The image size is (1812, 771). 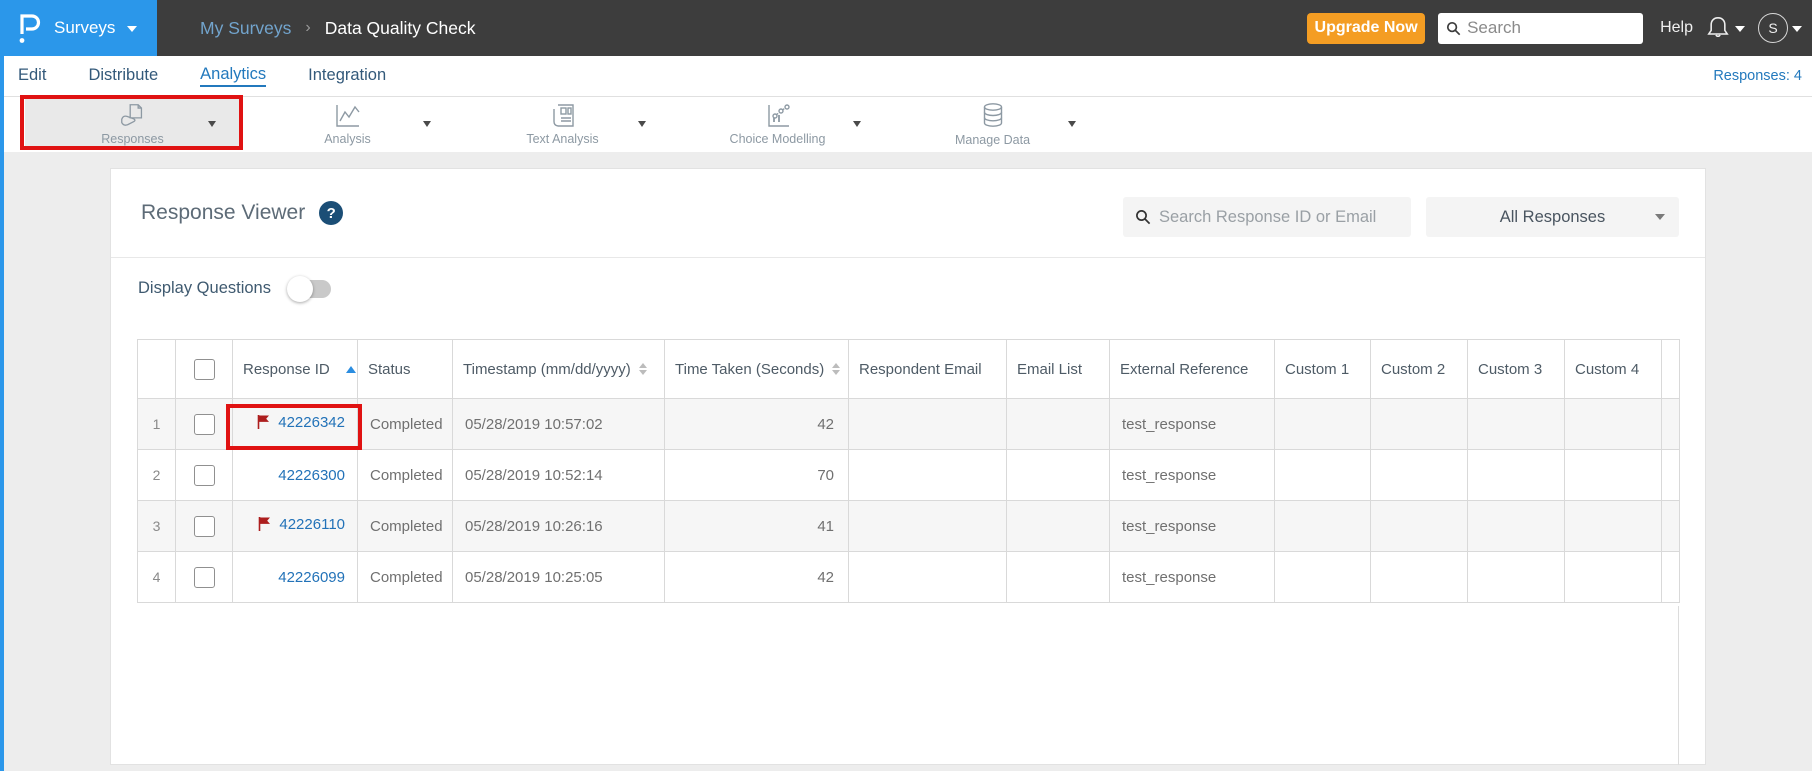 I want to click on toolbar-item-text-analysis: Text Analysis, so click(x=562, y=124).